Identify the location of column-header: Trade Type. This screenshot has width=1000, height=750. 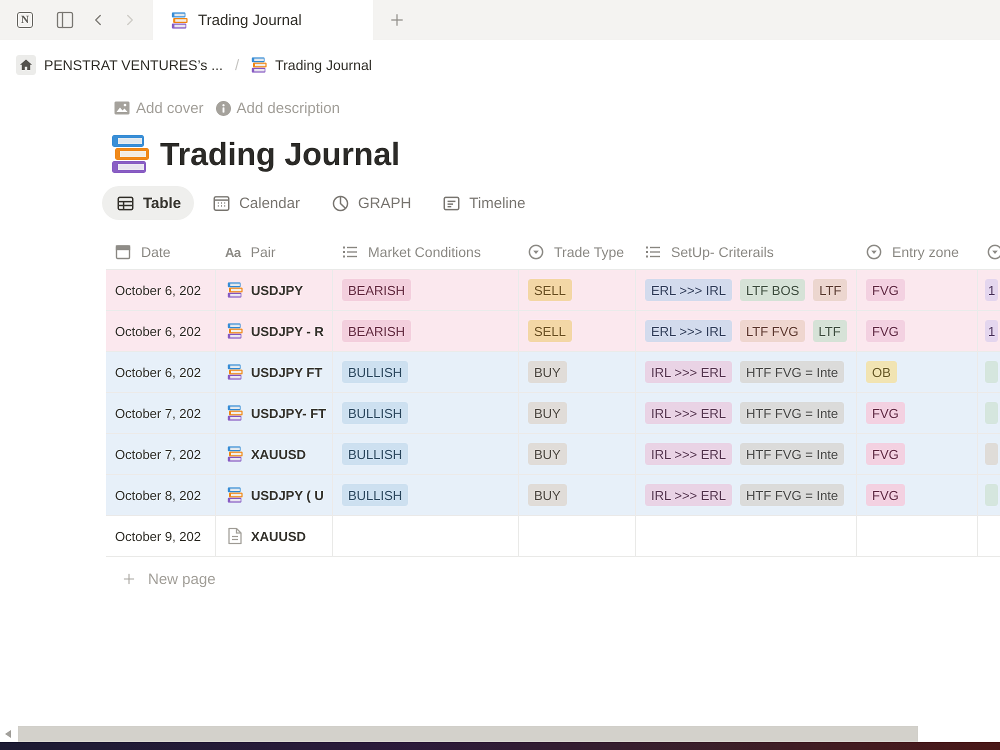
(577, 252).